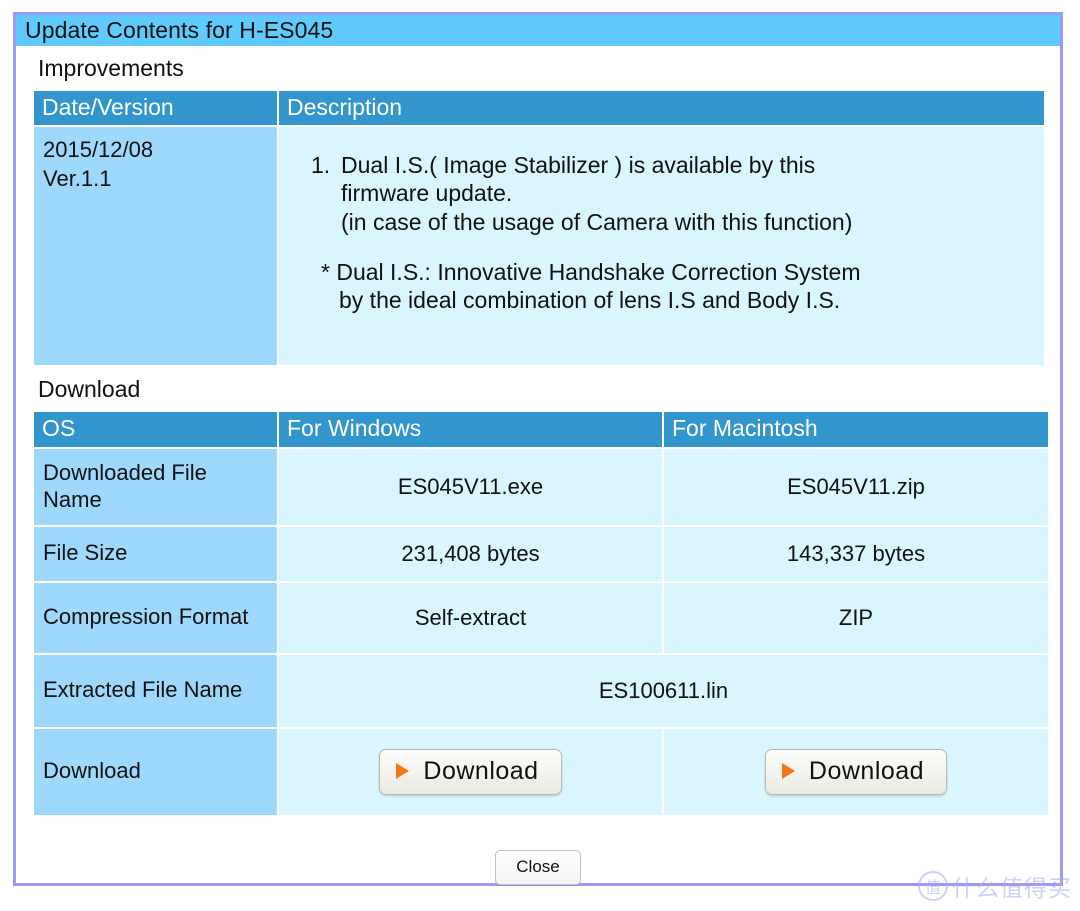 The image size is (1080, 911). I want to click on download-header-row: OS For Windows For Macintosh, so click(541, 429).